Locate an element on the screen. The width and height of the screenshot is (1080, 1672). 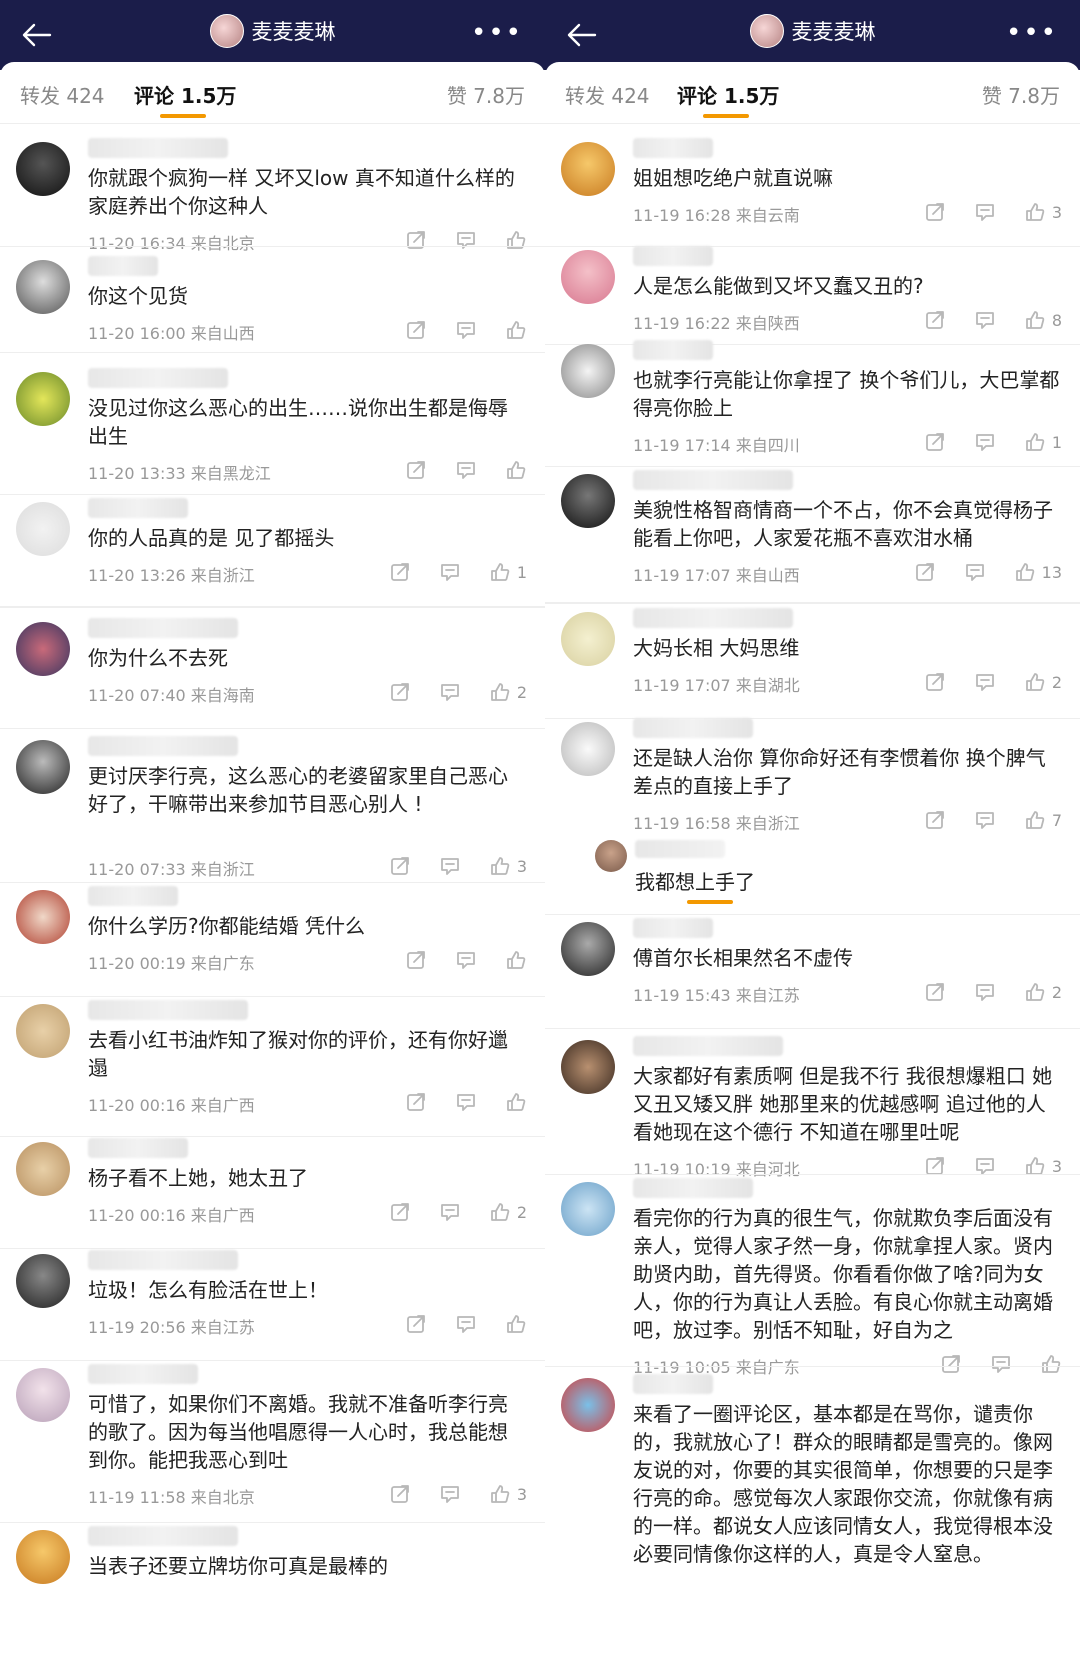
comment-item: 你这个见货 11-20 16:00 来自山西 is located at coordinates (272, 303).